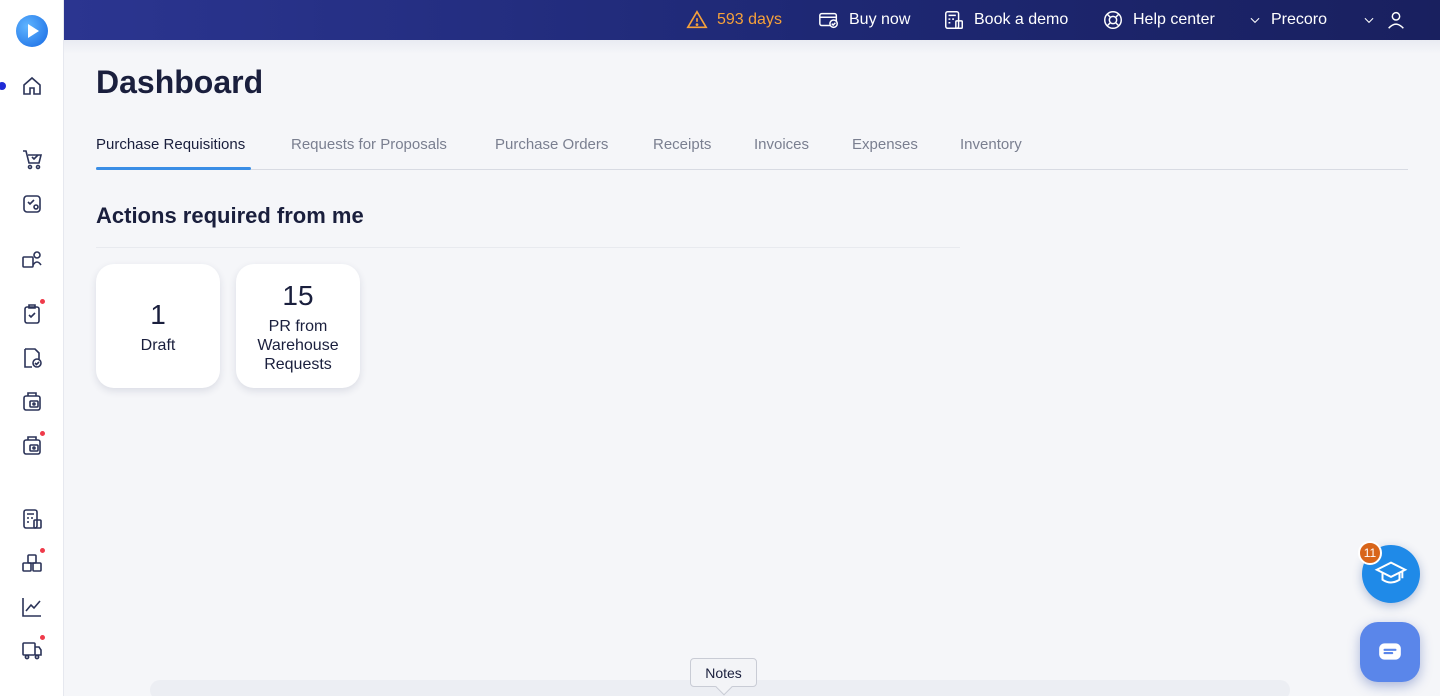  What do you see at coordinates (528, 247) in the screenshot?
I see `section-divider` at bounding box center [528, 247].